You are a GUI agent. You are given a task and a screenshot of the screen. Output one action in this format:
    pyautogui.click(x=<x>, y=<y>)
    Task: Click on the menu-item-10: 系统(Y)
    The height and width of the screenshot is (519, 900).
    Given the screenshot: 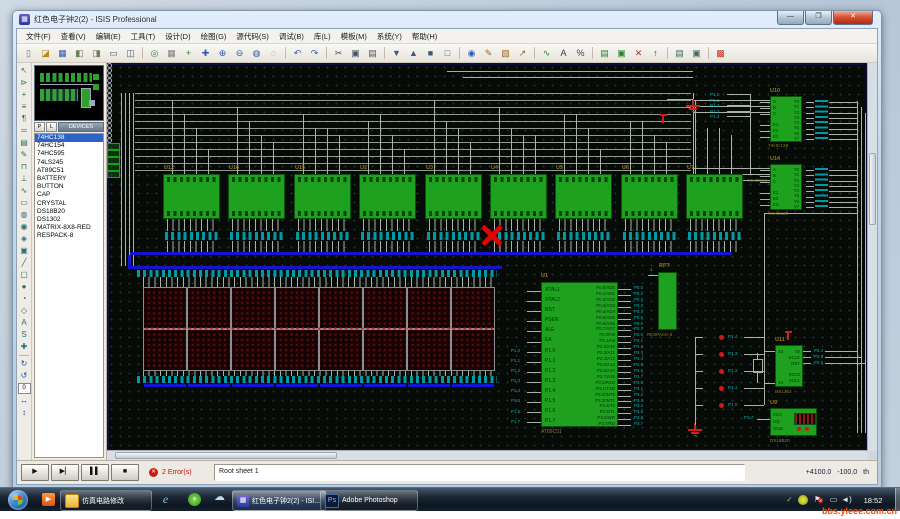 What is the action you would take?
    pyautogui.click(x=389, y=36)
    